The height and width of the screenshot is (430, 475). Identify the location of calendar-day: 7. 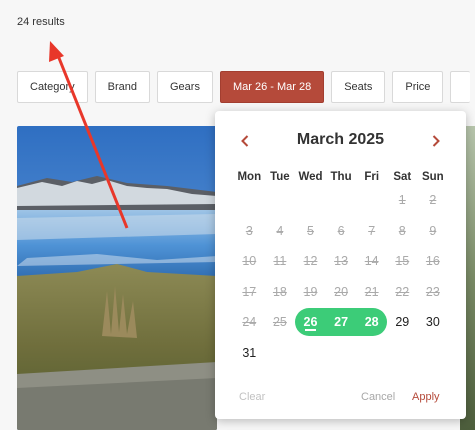
(371, 231).